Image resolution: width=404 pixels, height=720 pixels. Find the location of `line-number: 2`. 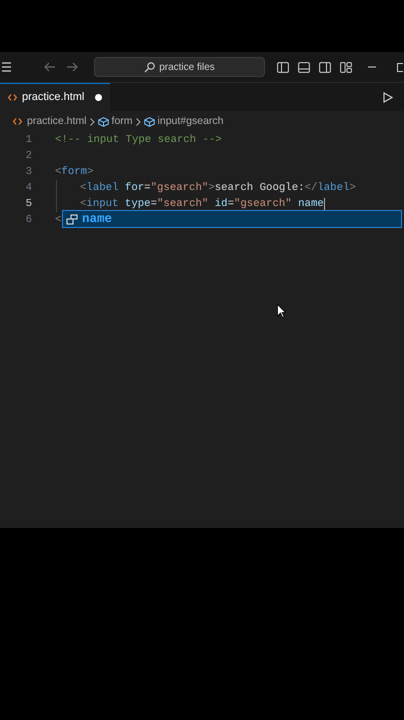

line-number: 2 is located at coordinates (28, 156).